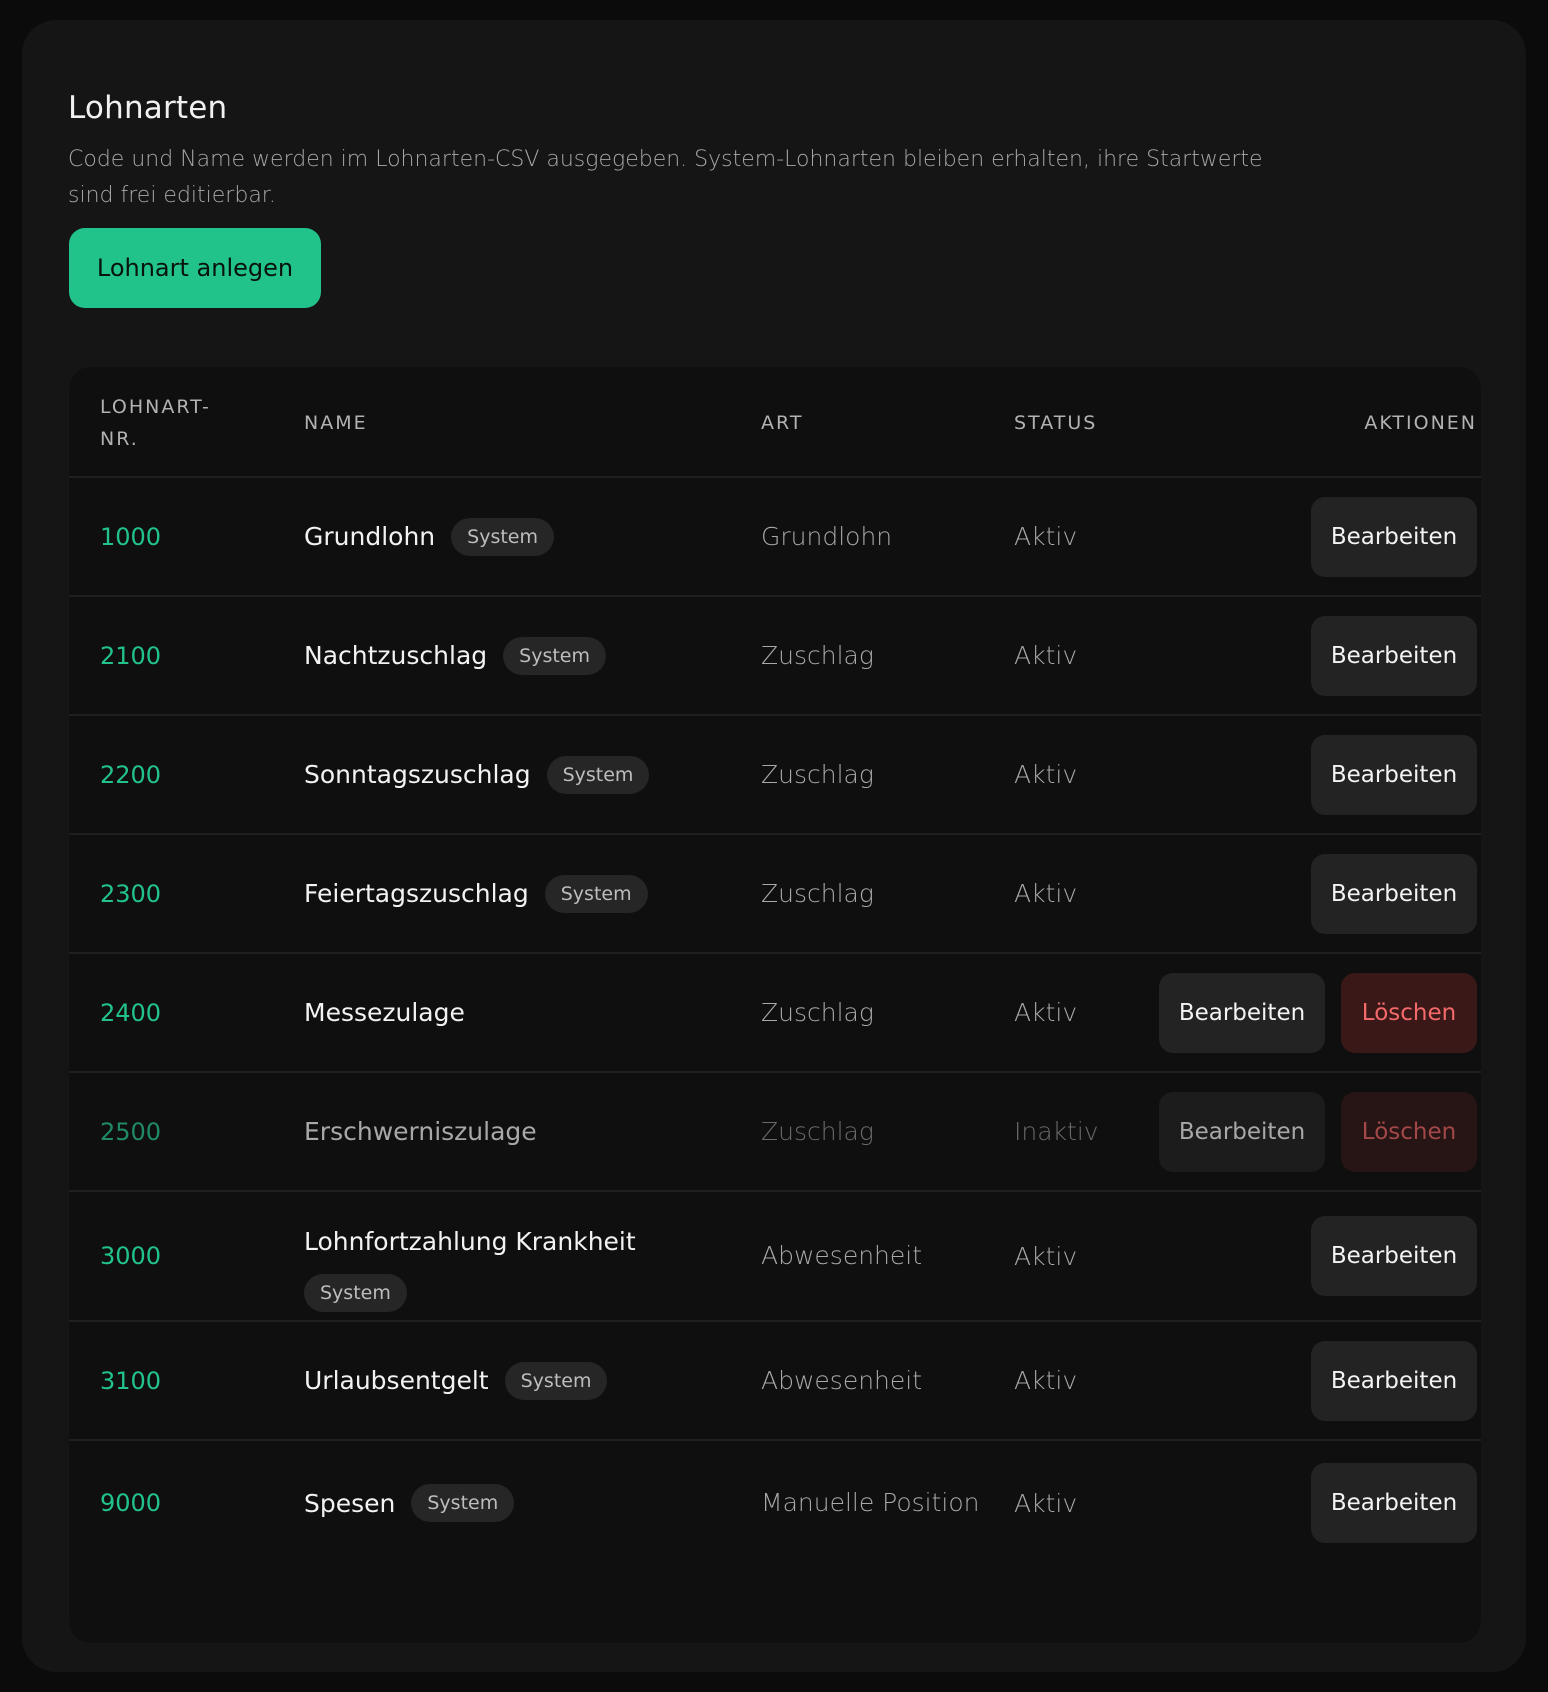 Image resolution: width=1548 pixels, height=1692 pixels. What do you see at coordinates (131, 1131) in the screenshot?
I see `row-code: 2500` at bounding box center [131, 1131].